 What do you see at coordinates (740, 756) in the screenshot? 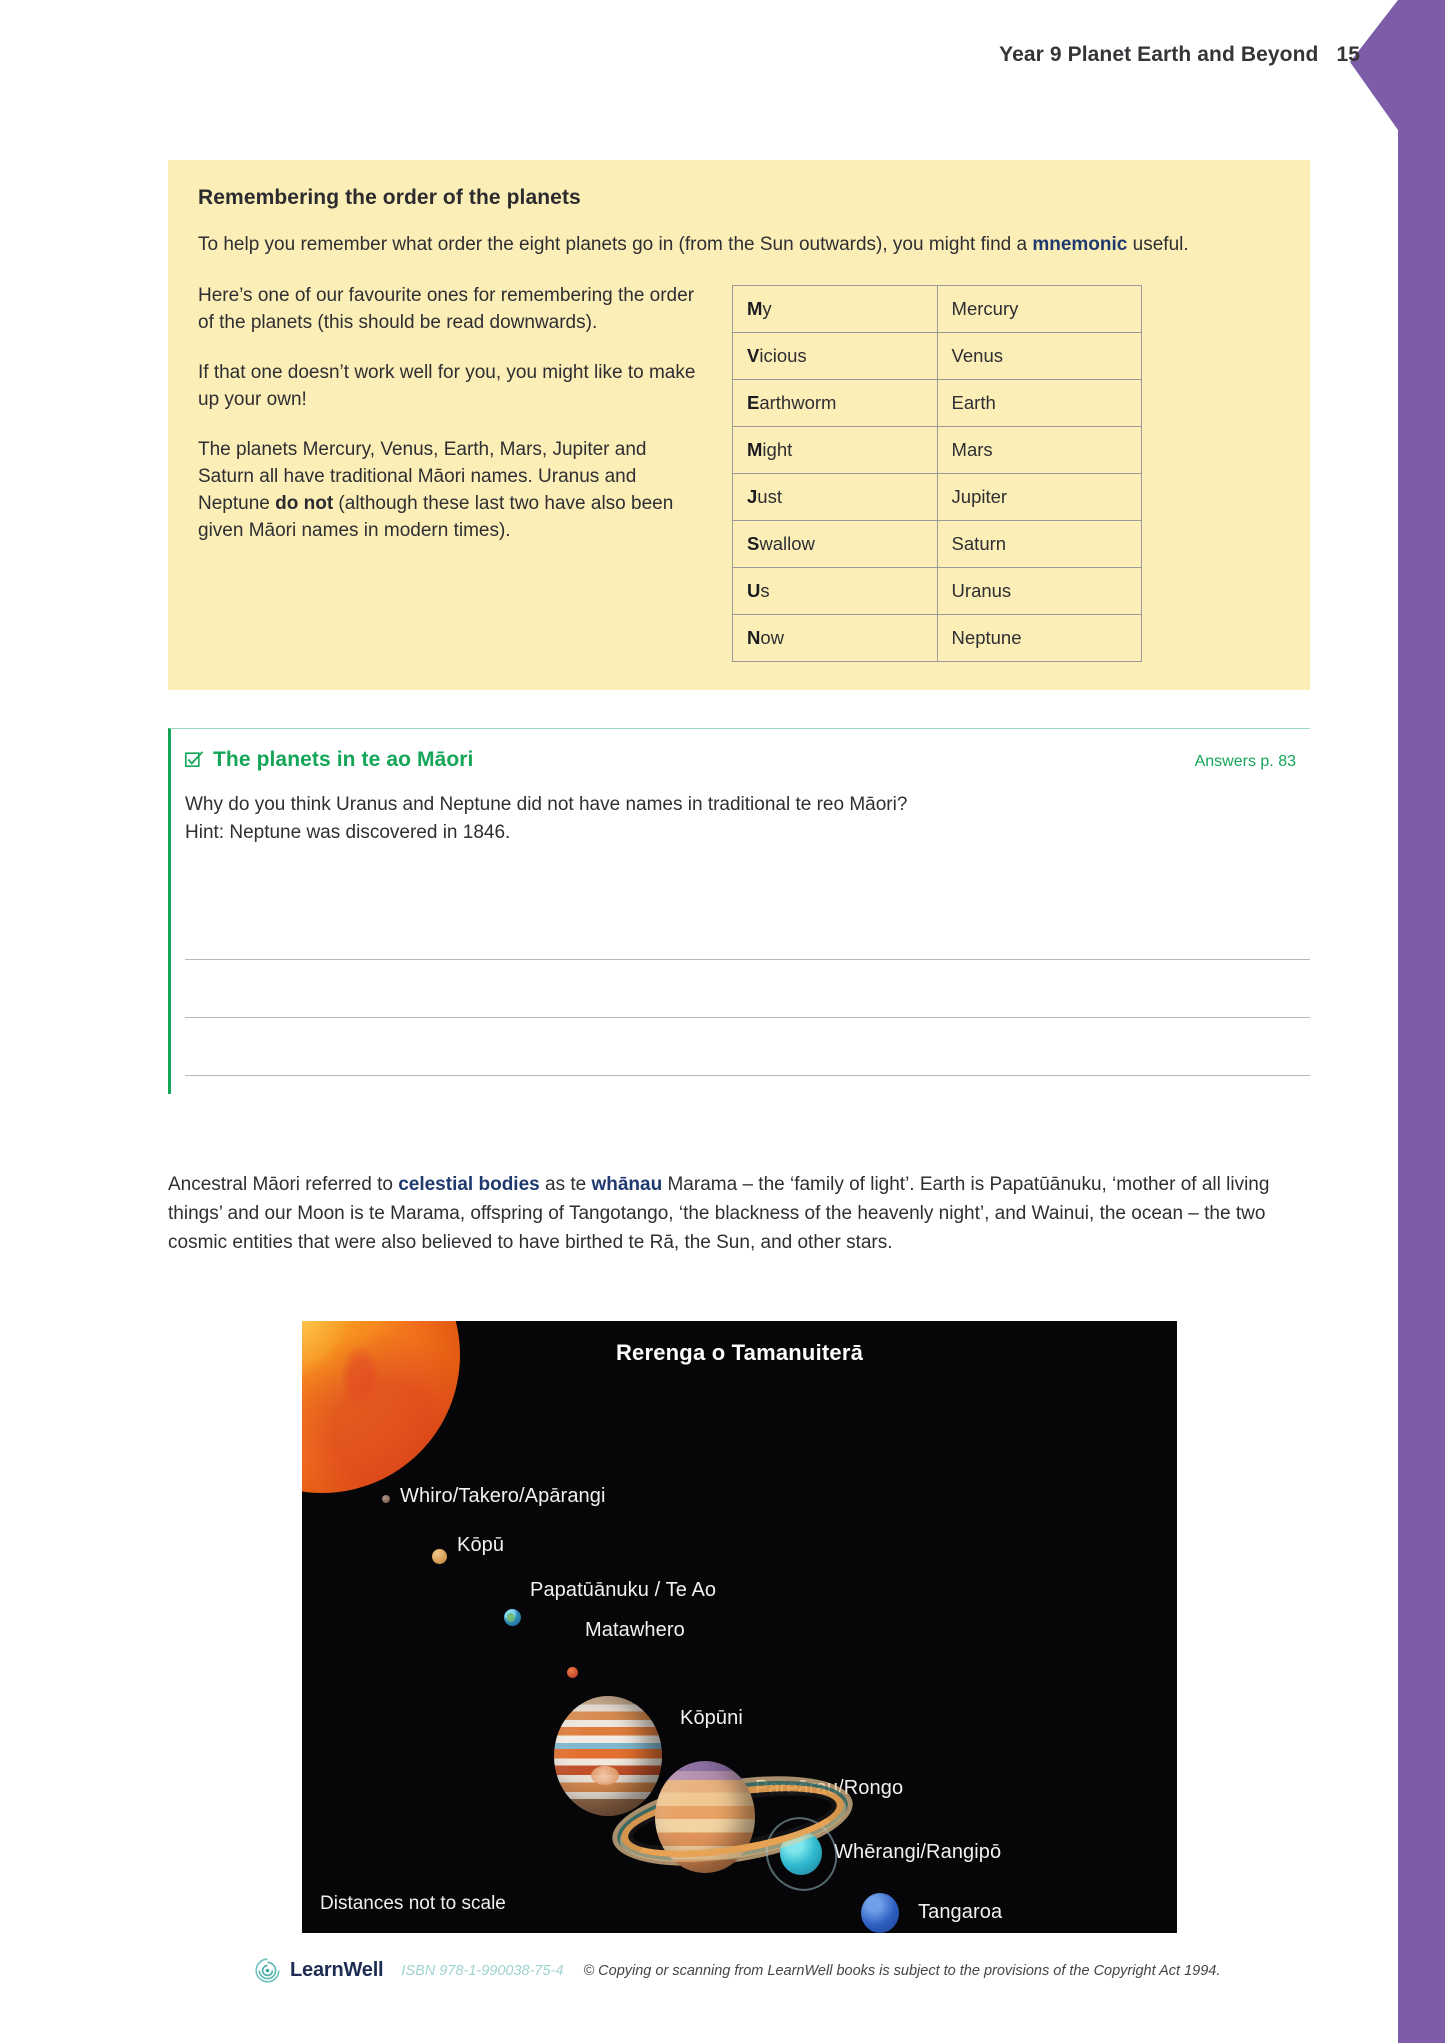
I see `activity-header: The planets in te ao Māori Answers p. 83` at bounding box center [740, 756].